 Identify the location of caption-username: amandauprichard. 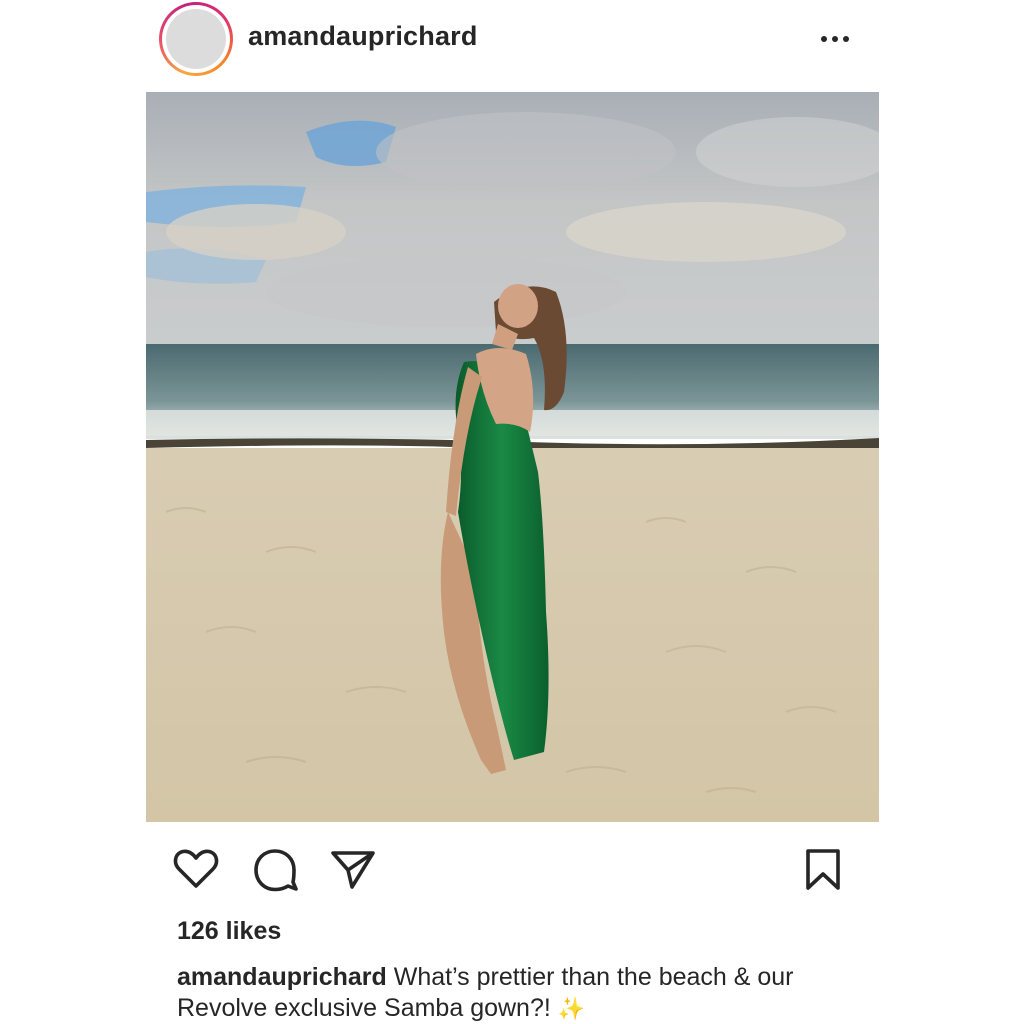
(282, 977).